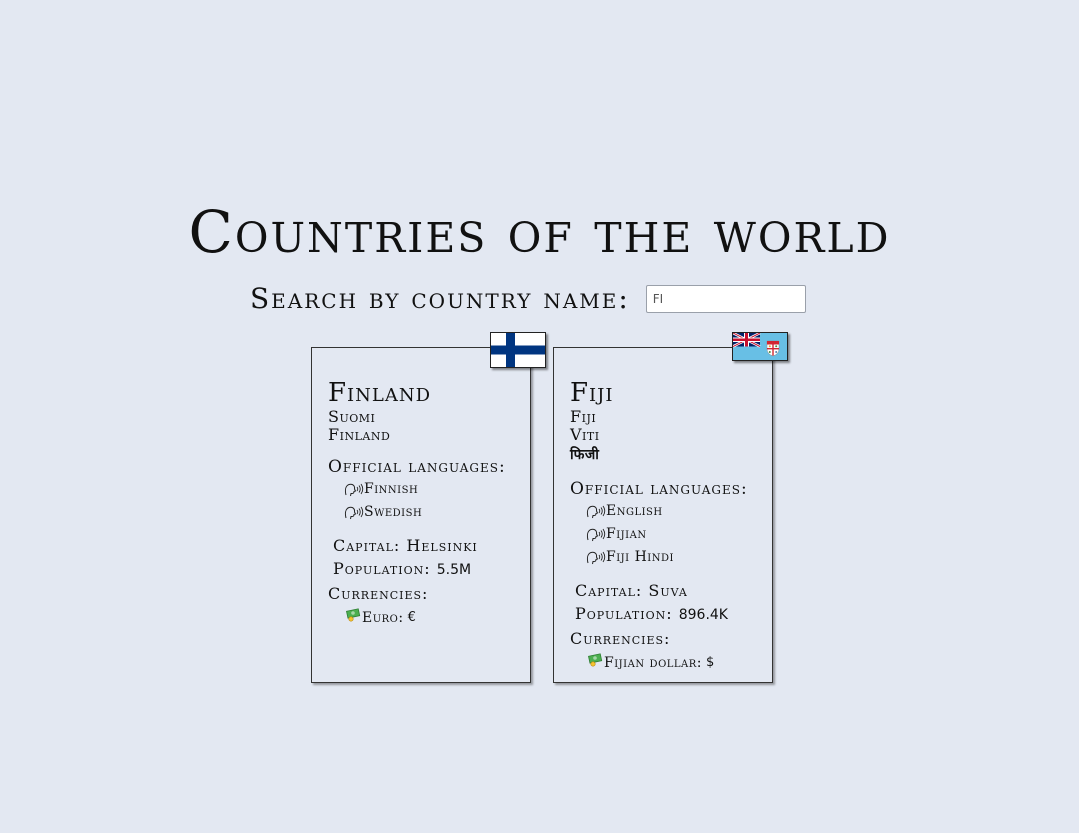 The image size is (1079, 833). Describe the element at coordinates (673, 614) in the screenshot. I see `population-line: Population: 896.4K` at that location.